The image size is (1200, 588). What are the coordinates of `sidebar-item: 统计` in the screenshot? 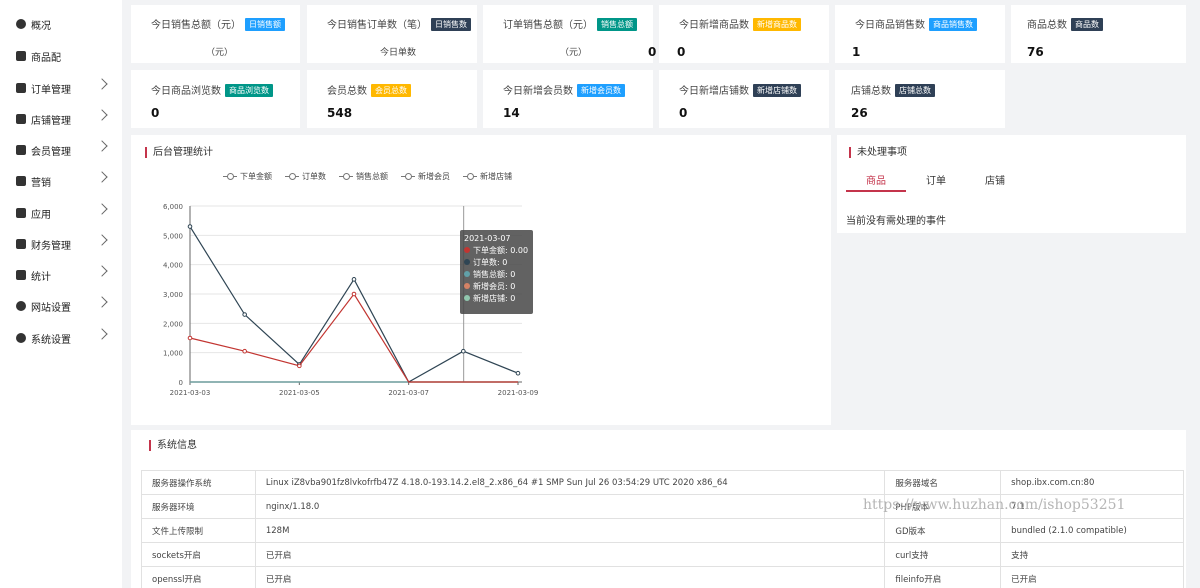 It's located at (61, 275).